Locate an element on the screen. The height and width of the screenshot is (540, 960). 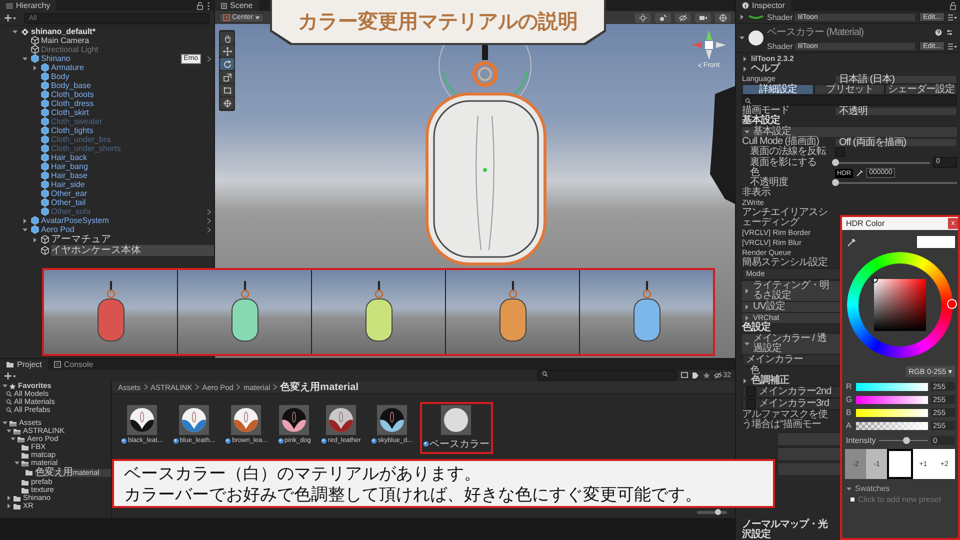
exposure-swatch is located at coordinates (900, 464).